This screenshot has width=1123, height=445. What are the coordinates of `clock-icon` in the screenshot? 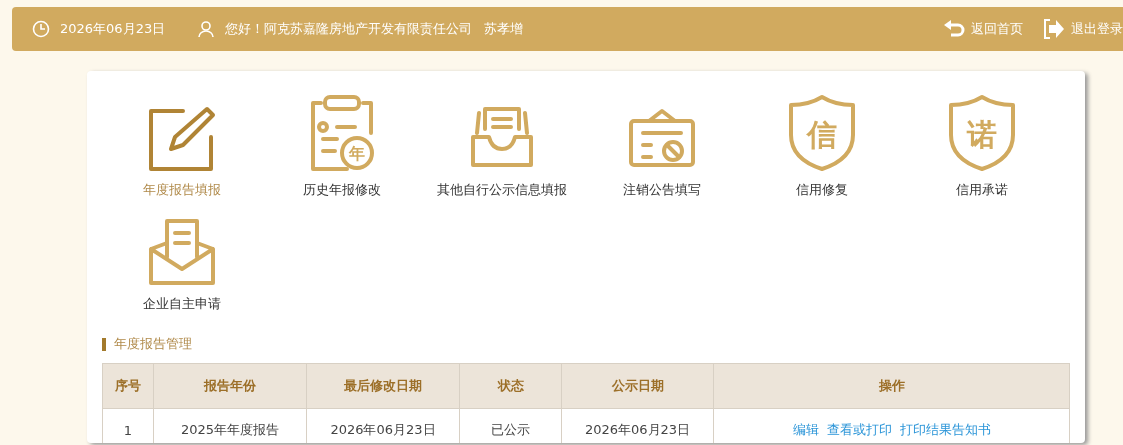 It's located at (41, 29).